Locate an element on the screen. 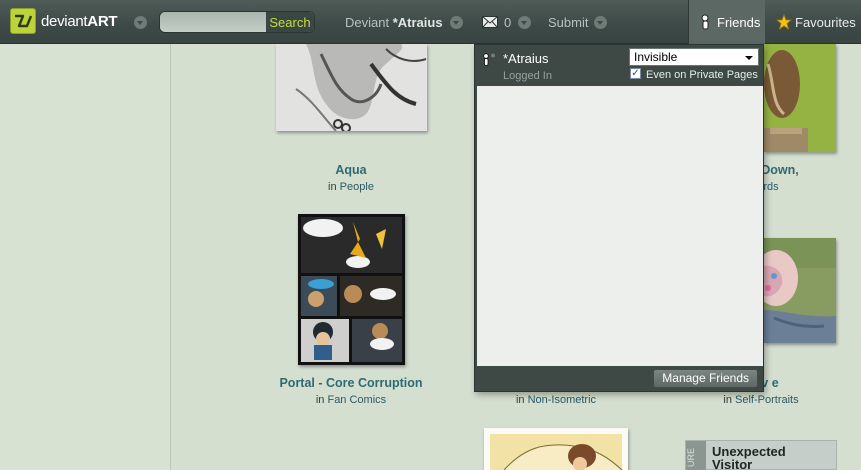 The image size is (861, 470). dropdown-arrow-icon is located at coordinates (749, 58).